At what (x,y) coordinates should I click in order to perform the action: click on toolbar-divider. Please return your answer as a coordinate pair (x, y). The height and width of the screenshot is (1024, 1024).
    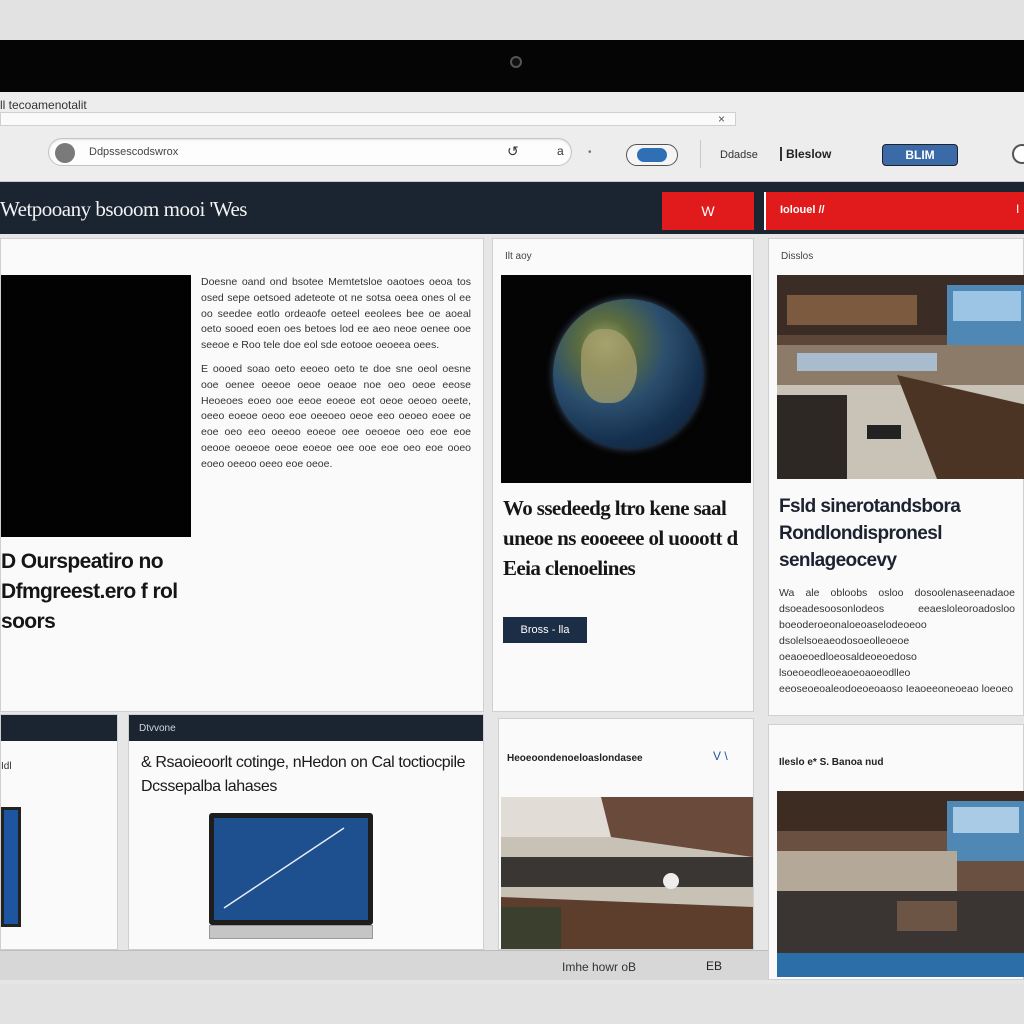
    Looking at the image, I should click on (700, 154).